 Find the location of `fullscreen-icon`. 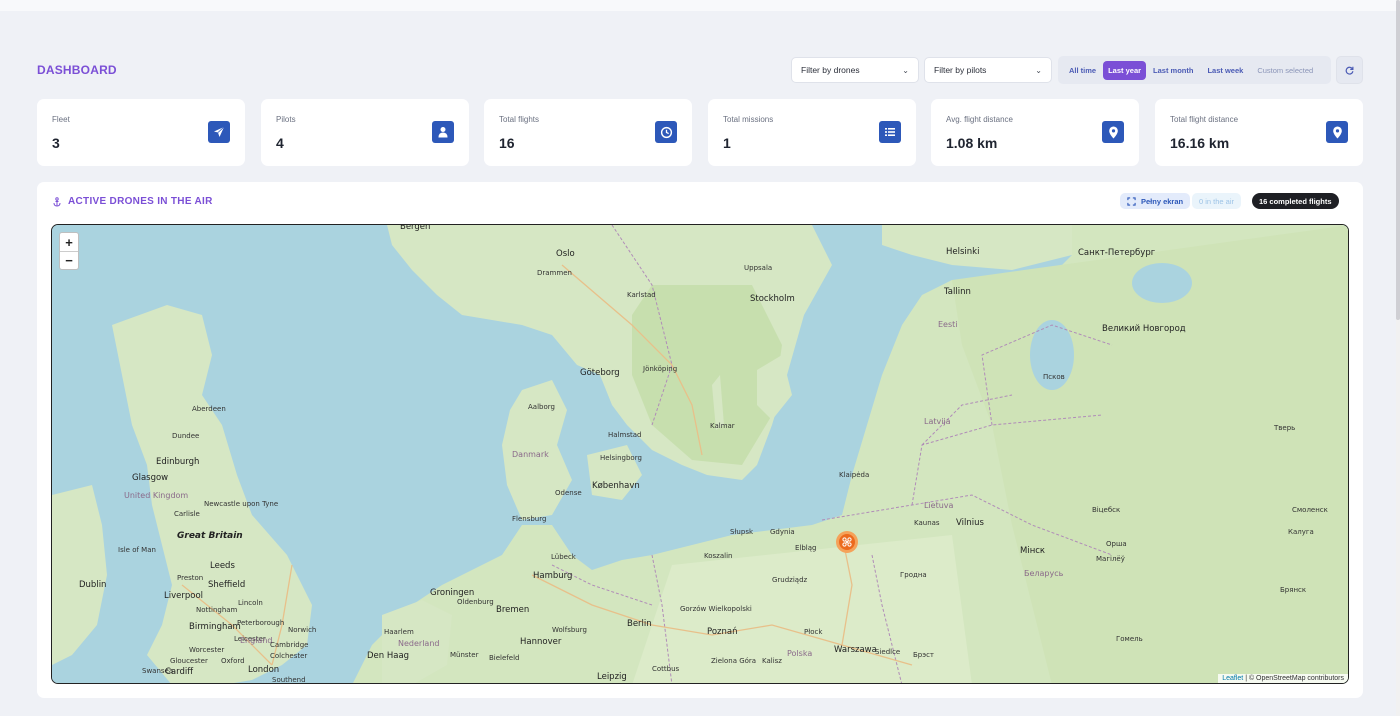

fullscreen-icon is located at coordinates (1131, 201).